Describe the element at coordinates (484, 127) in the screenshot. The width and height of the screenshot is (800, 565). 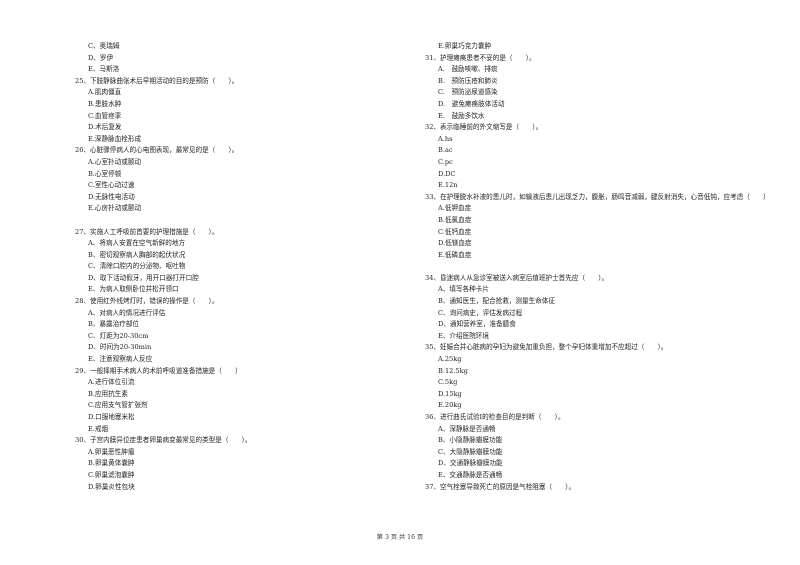
I see `question-32: 32、表示临睡前的外文缩写是（ ）。` at that location.